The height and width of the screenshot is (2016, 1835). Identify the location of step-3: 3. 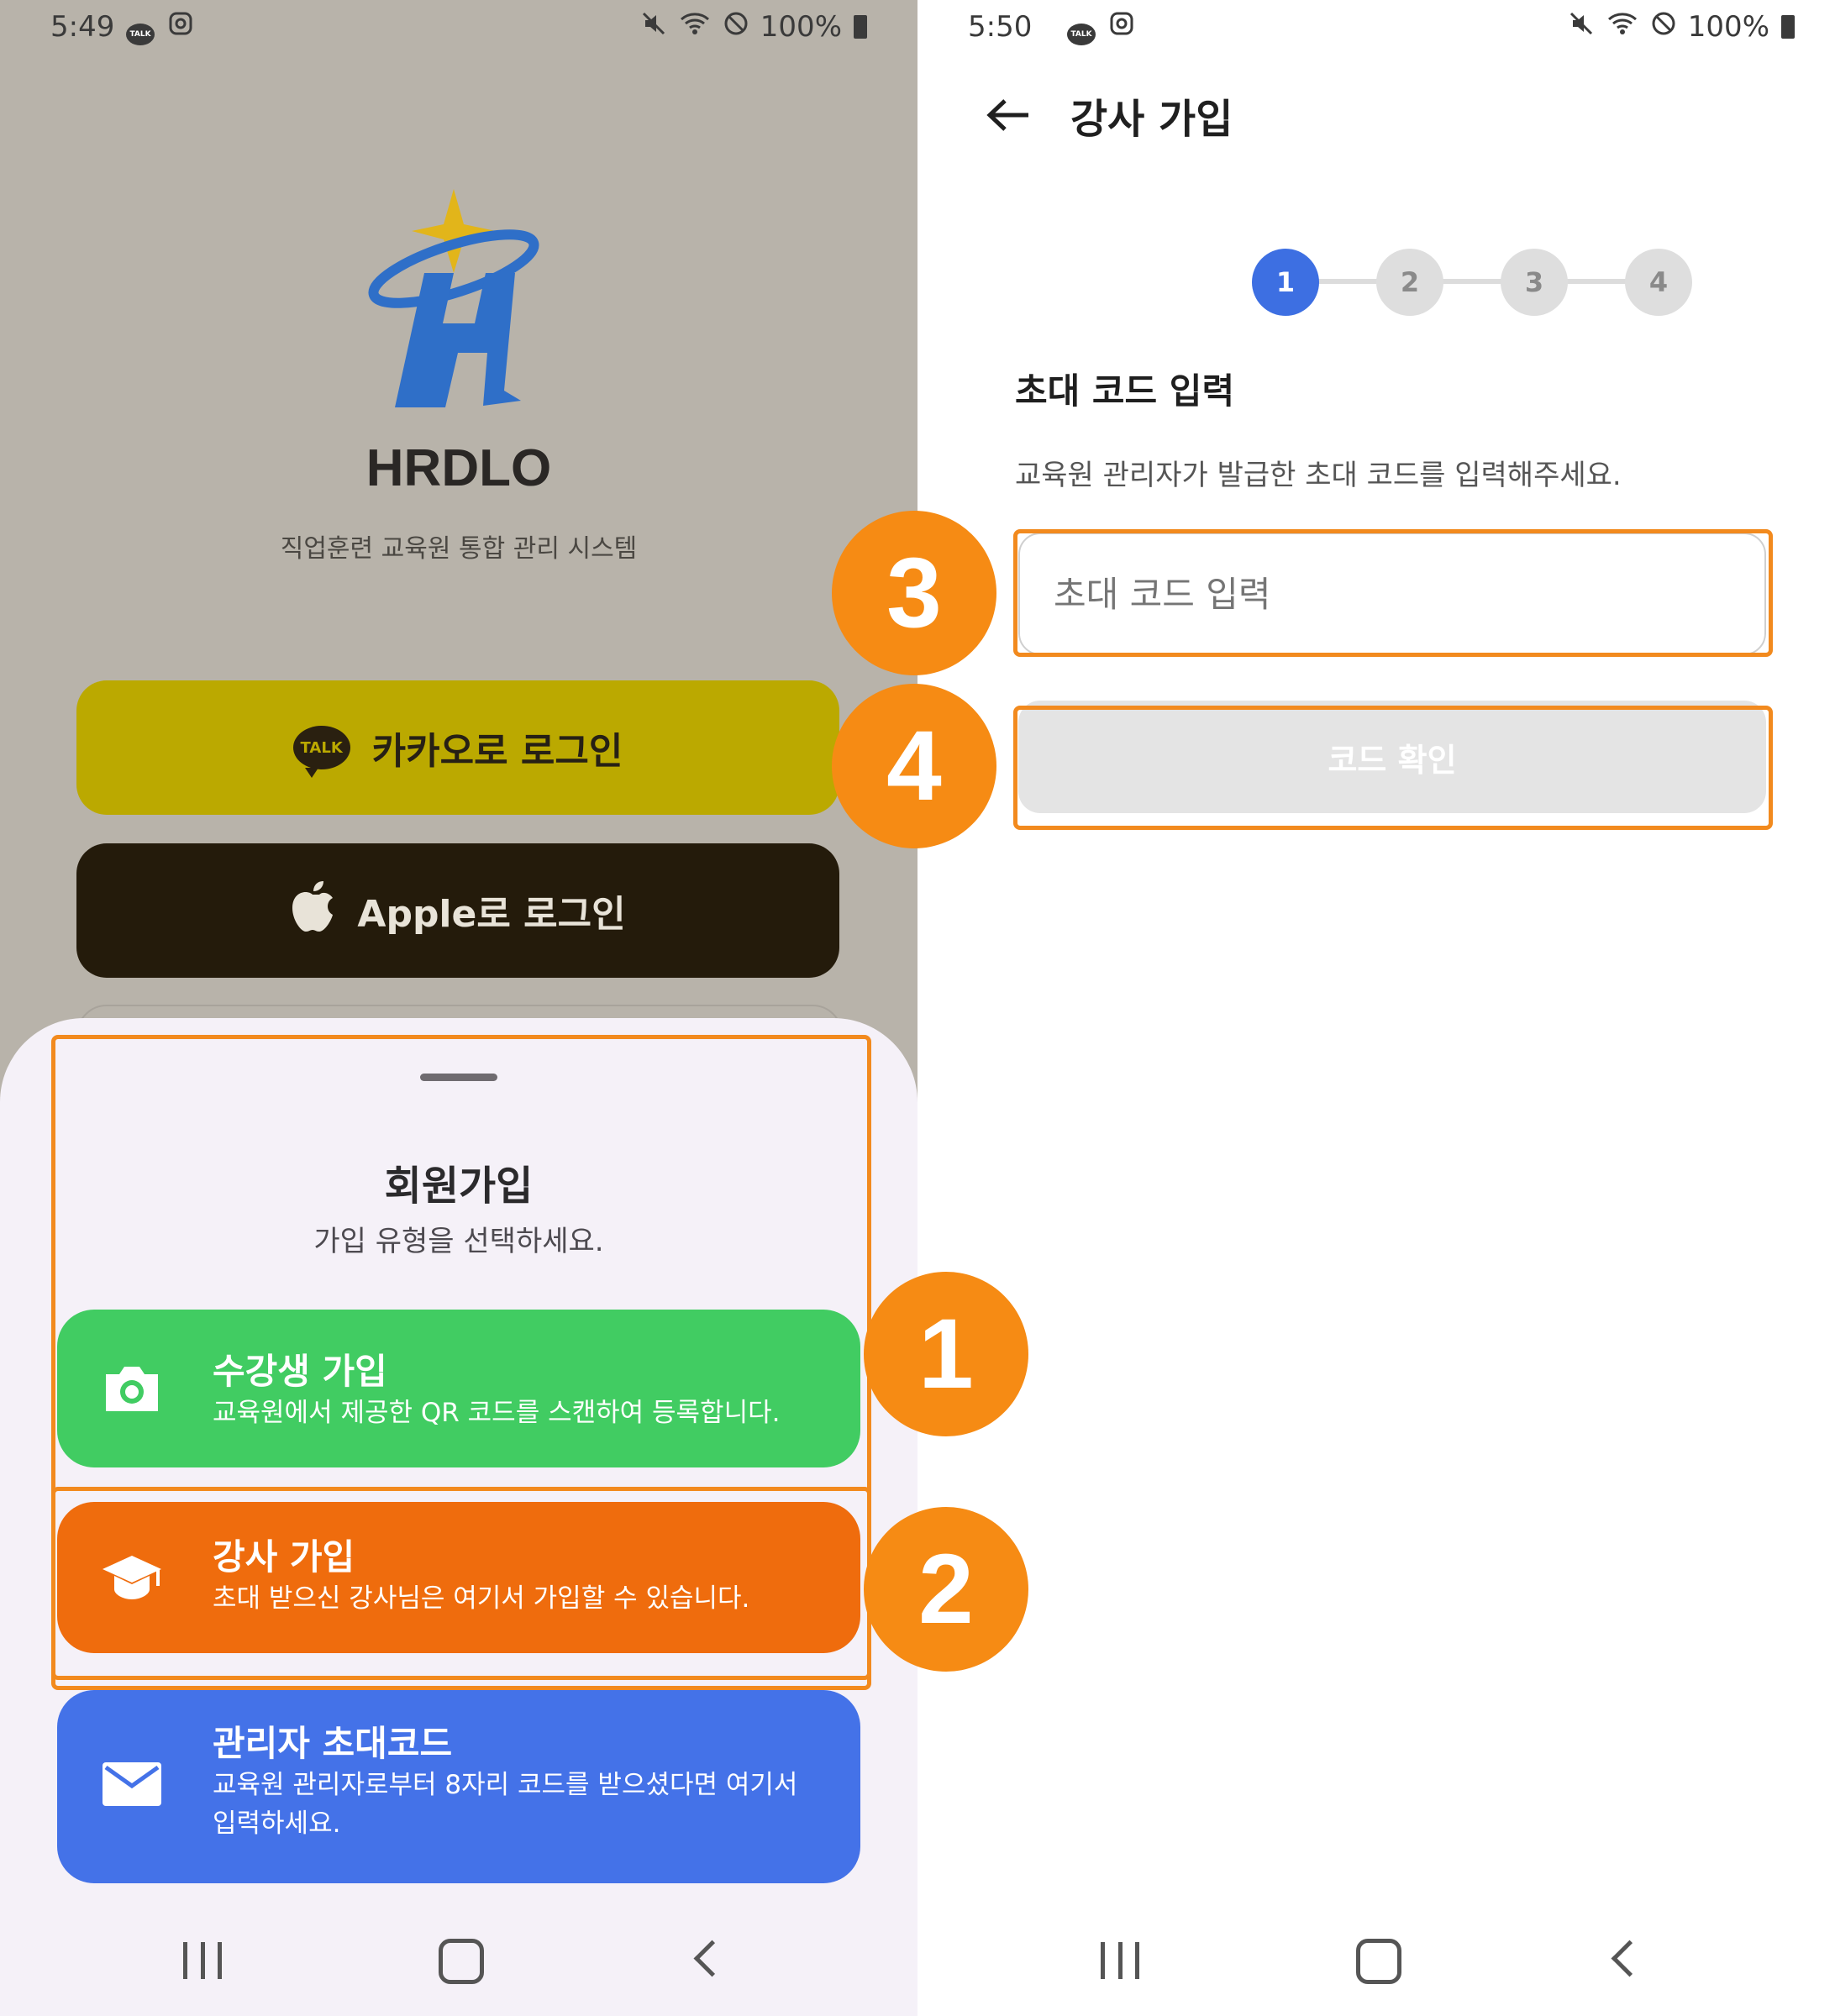
(1534, 282).